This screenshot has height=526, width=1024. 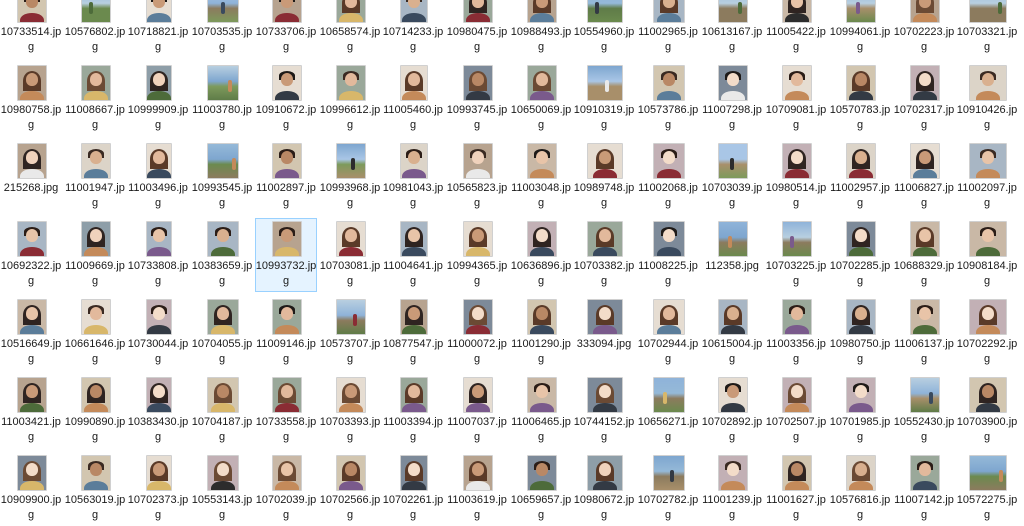 I want to click on file-item: 10704055.jpg, so click(x=222, y=333).